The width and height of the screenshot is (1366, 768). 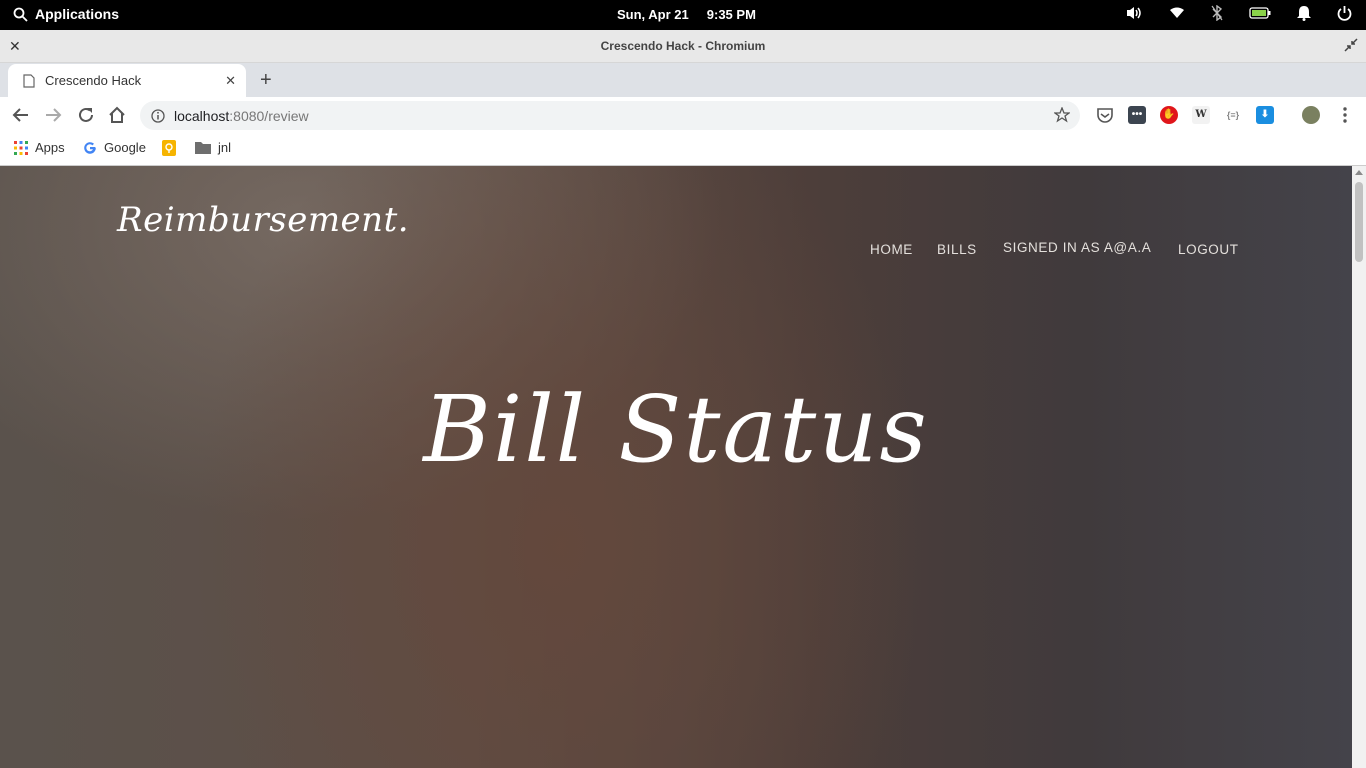 What do you see at coordinates (1233, 115) in the screenshot?
I see `json-icon: {≡}` at bounding box center [1233, 115].